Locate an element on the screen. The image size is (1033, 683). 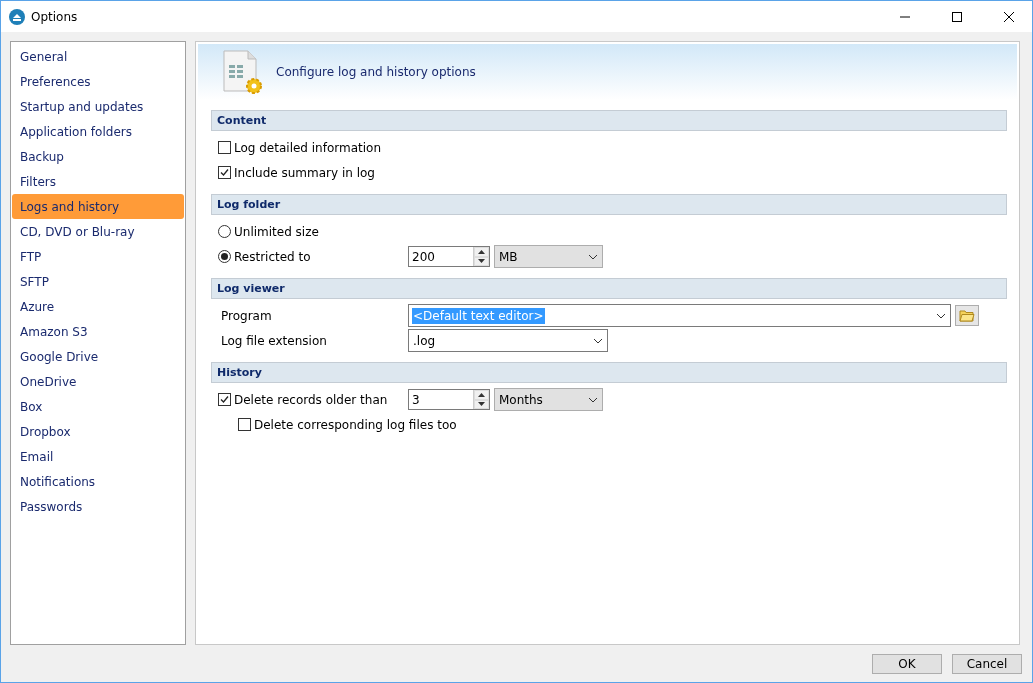
option-label: Unlimited size is located at coordinates (276, 231).